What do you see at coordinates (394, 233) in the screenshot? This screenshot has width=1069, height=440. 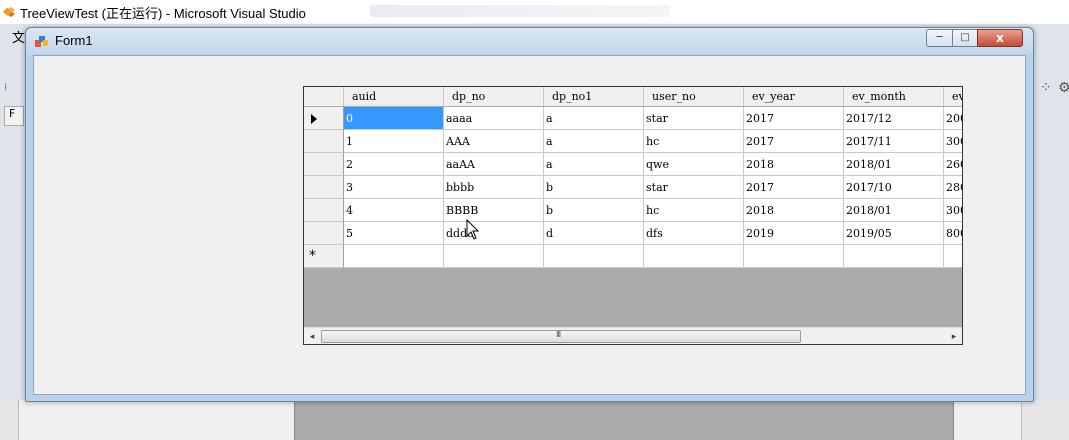 I see `grid-cell: 5` at bounding box center [394, 233].